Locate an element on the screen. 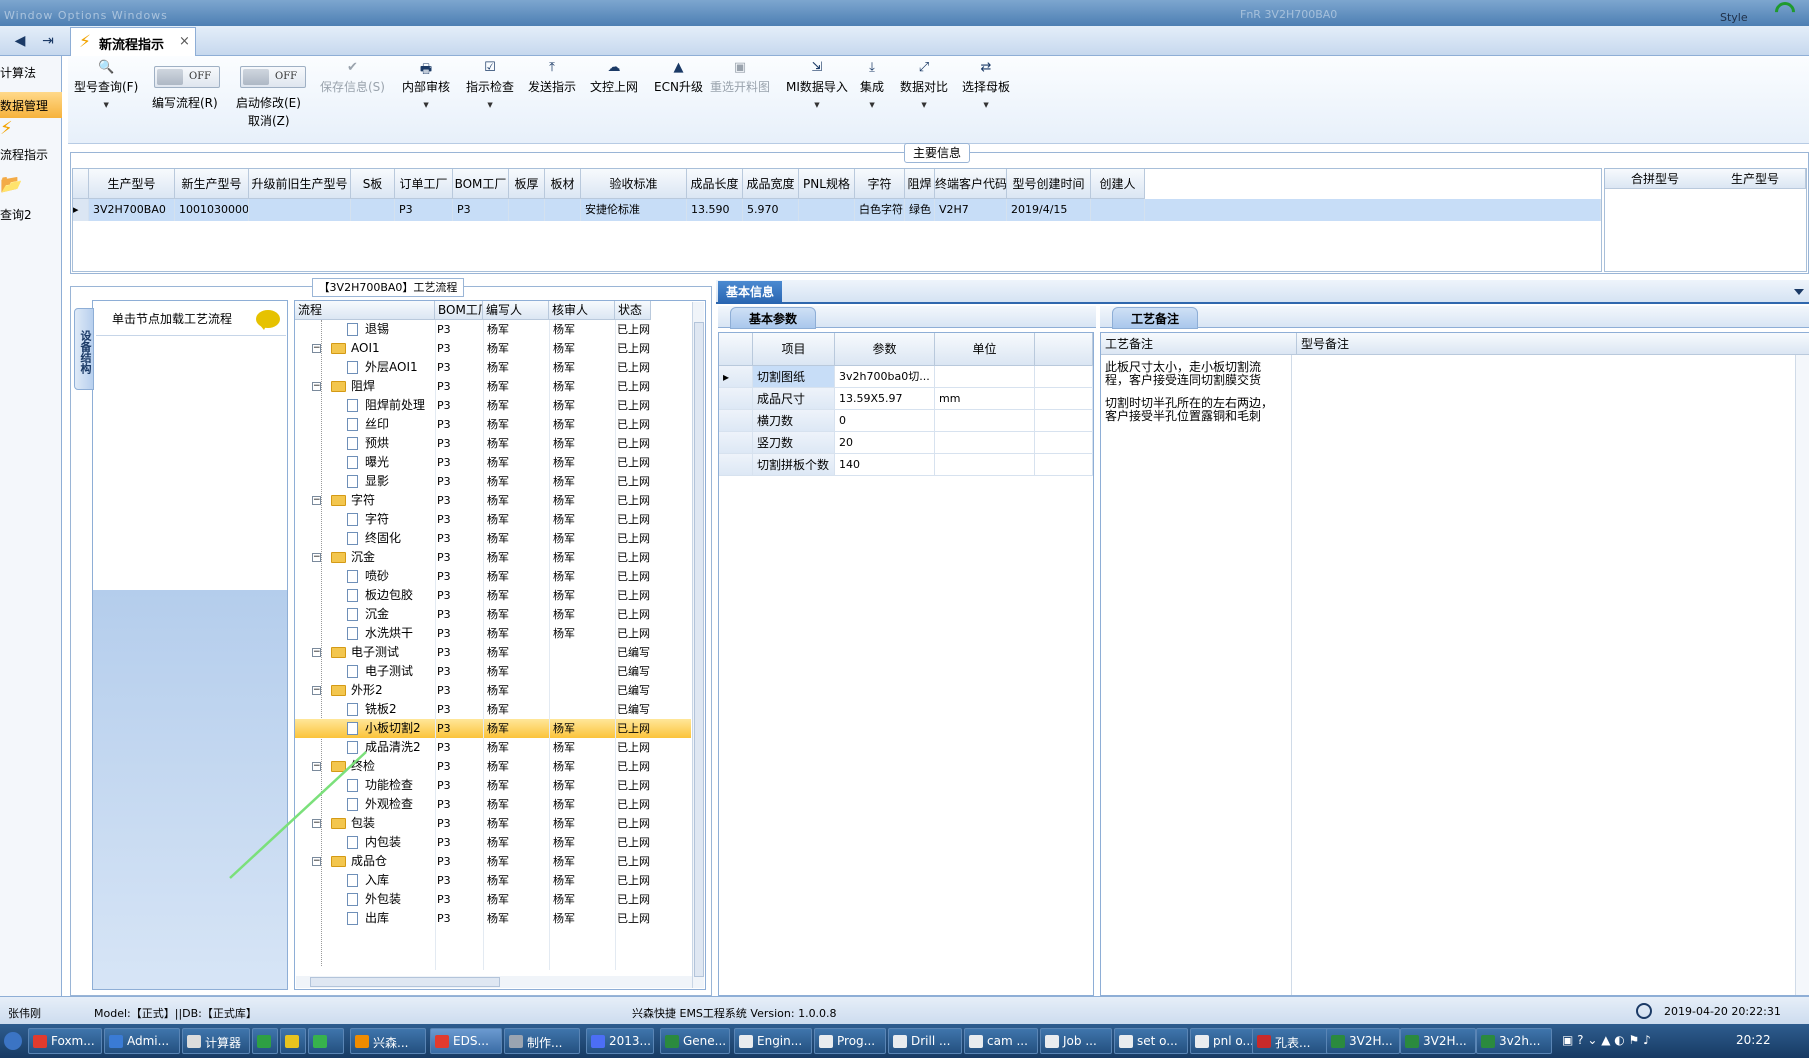 The image size is (1809, 1058). params-value: 20 is located at coordinates (885, 443).